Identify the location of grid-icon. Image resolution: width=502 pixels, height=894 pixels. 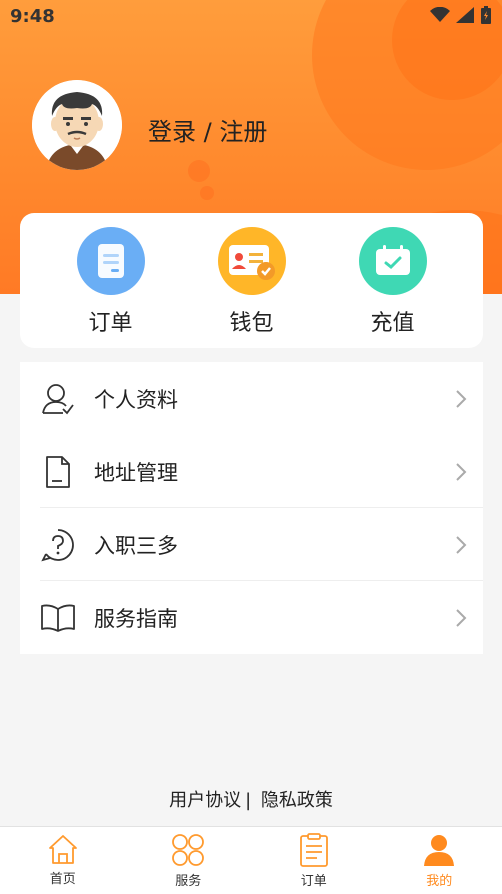
(188, 850).